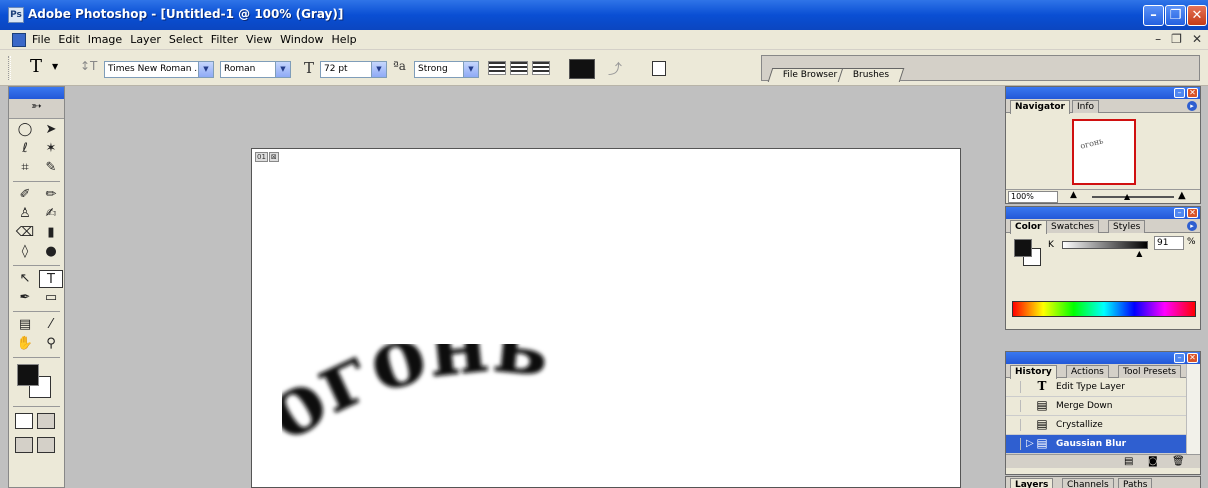 This screenshot has width=1208, height=488. I want to click on slice-tool-icon: ✎, so click(51, 168).